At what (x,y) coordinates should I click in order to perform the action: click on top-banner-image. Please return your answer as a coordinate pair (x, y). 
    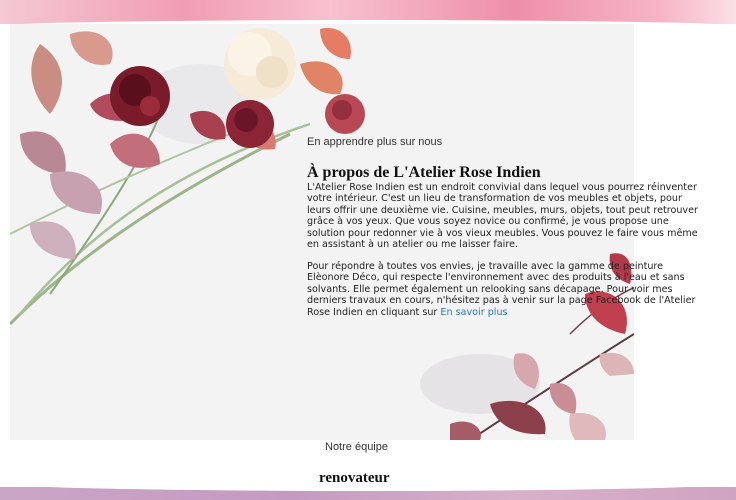
    Looking at the image, I should click on (368, 13).